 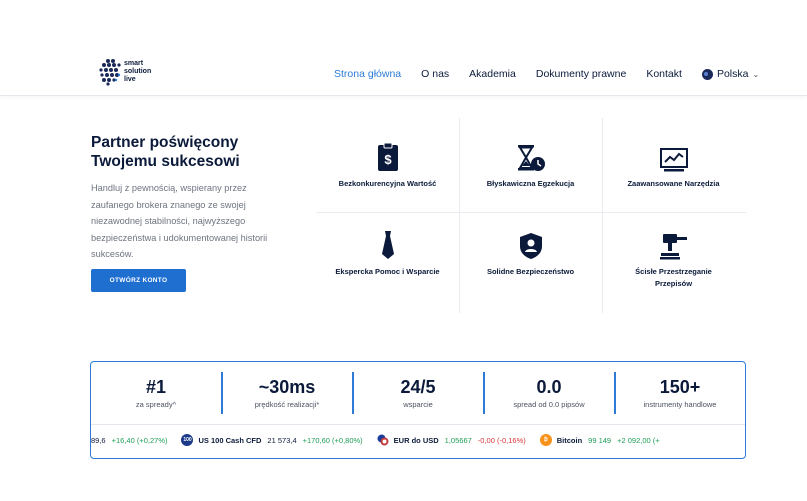 I want to click on chart-monitor-icon, so click(x=673, y=160).